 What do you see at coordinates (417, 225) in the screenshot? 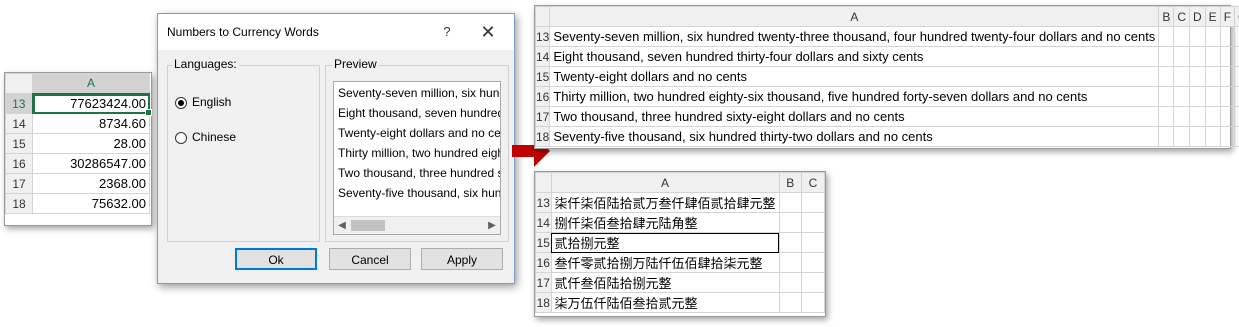
I see `horizontal-scrollbar: ◀ ▶` at bounding box center [417, 225].